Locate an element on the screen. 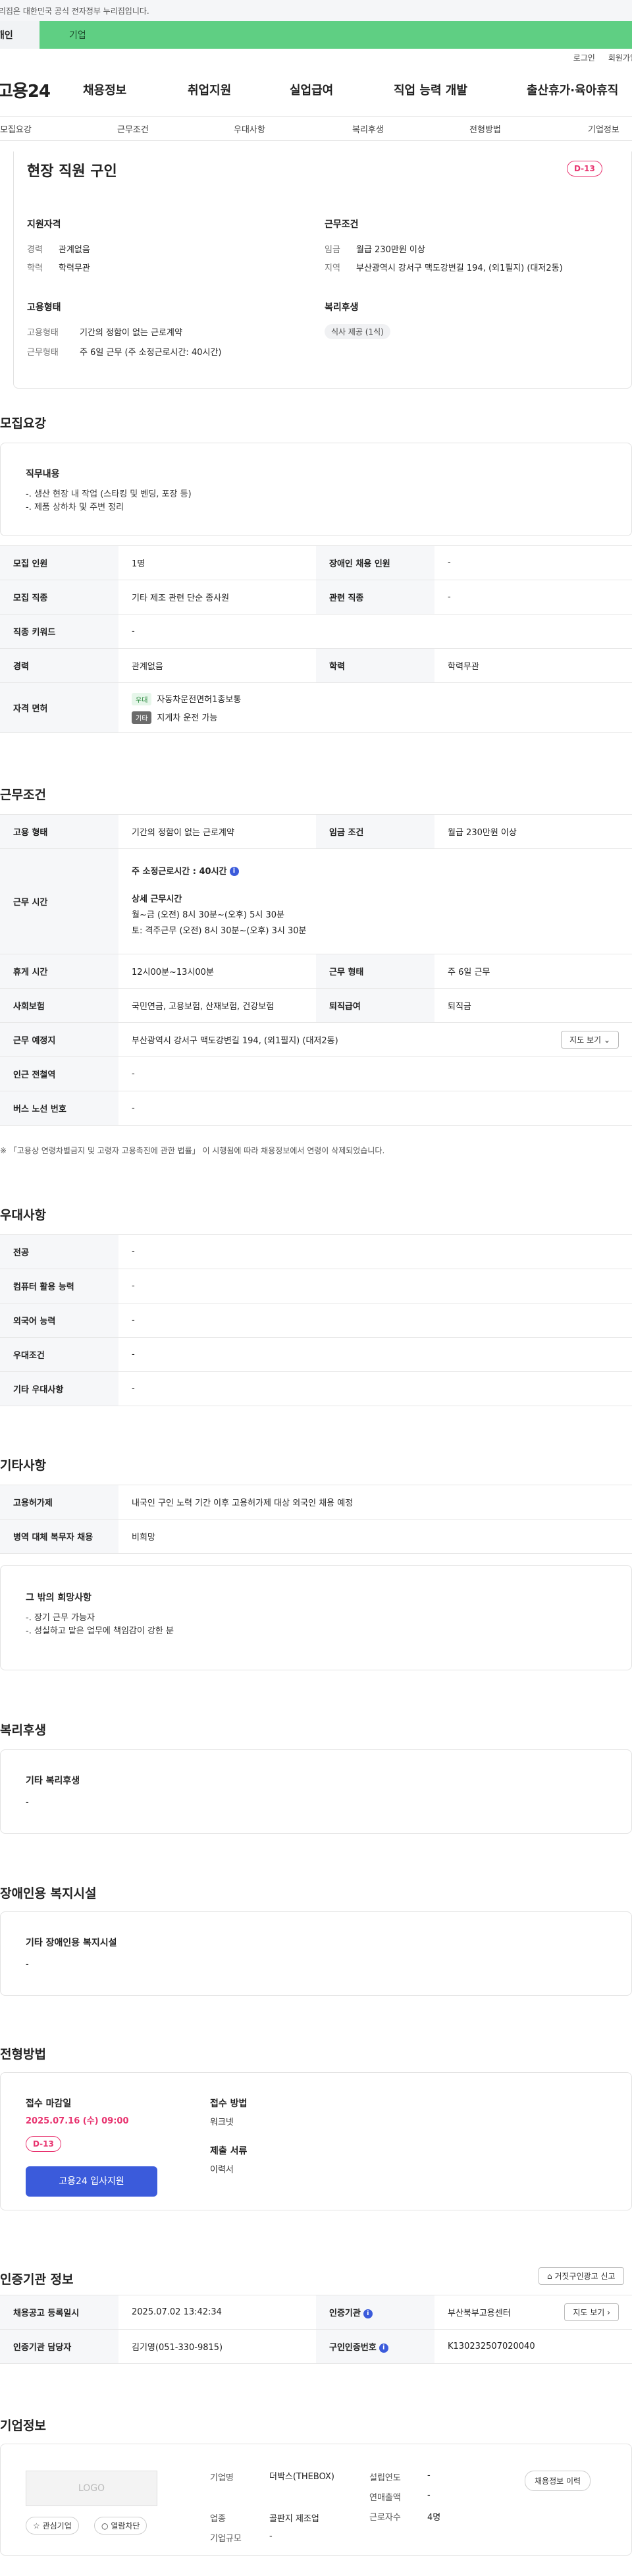  table-row: 외국어 능력 - is located at coordinates (316, 1320).